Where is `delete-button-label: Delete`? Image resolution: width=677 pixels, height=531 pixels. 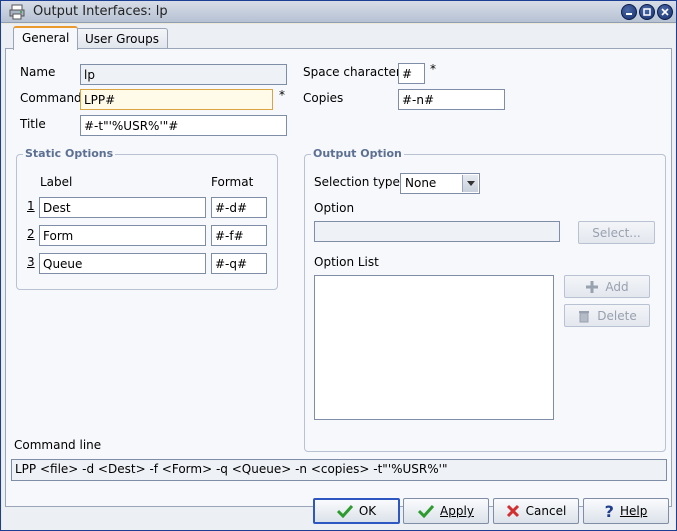
delete-button-label: Delete is located at coordinates (617, 315).